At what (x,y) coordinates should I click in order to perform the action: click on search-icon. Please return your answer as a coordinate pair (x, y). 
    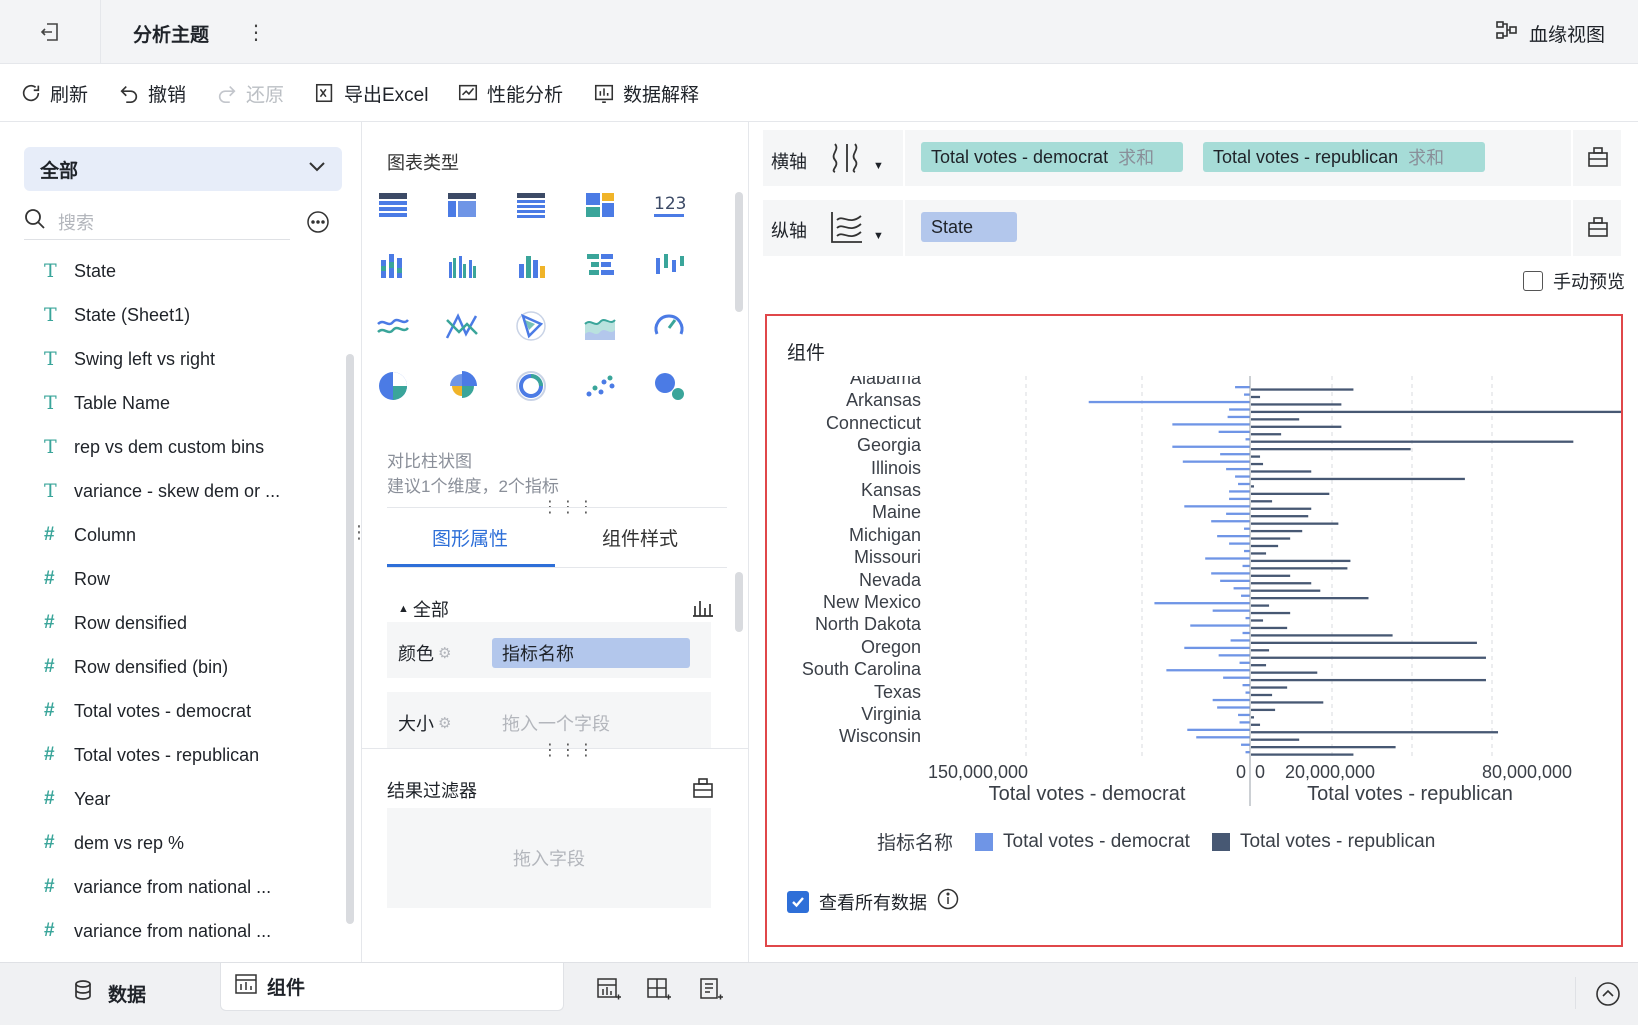
    Looking at the image, I should click on (35, 221).